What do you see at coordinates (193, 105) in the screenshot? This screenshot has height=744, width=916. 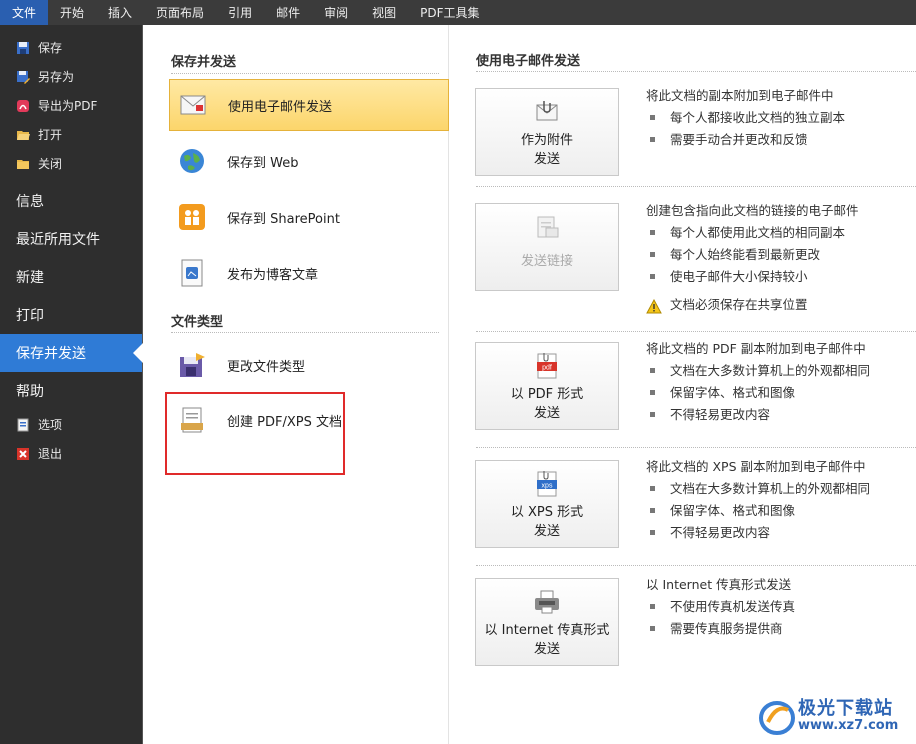 I see `email-icon` at bounding box center [193, 105].